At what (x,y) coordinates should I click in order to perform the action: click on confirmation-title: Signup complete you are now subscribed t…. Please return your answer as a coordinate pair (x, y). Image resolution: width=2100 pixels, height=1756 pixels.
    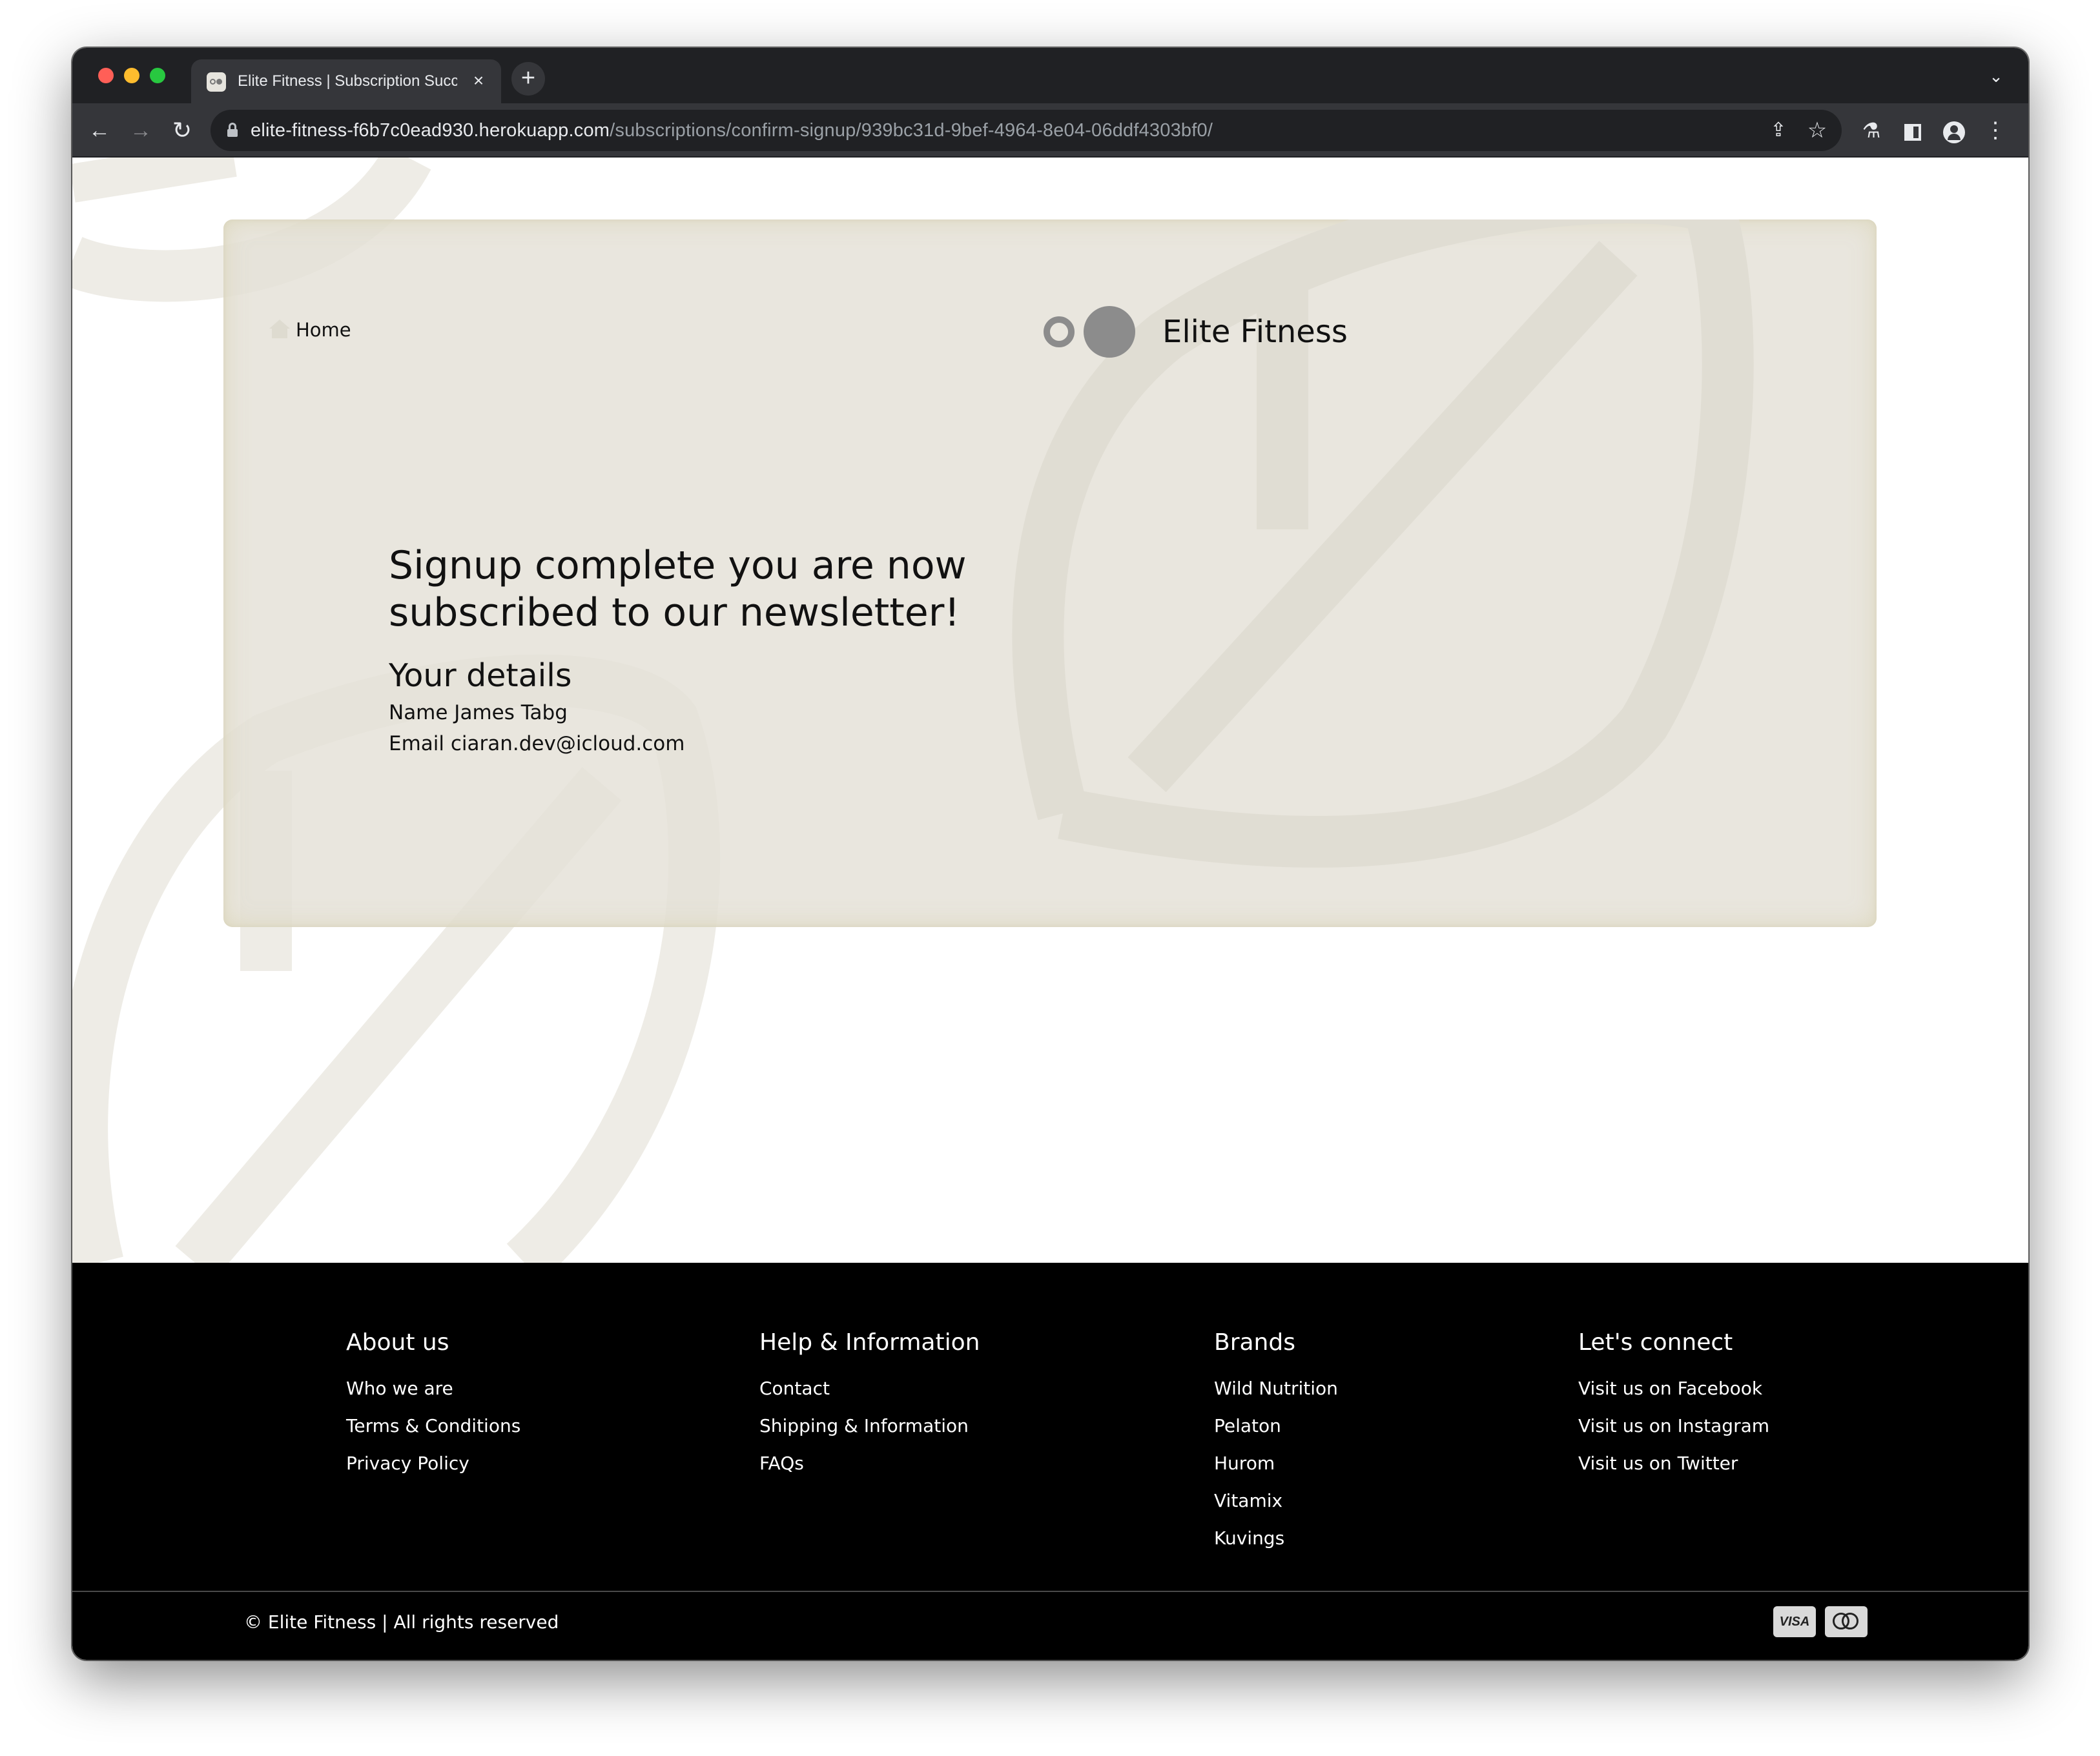
    Looking at the image, I should click on (678, 589).